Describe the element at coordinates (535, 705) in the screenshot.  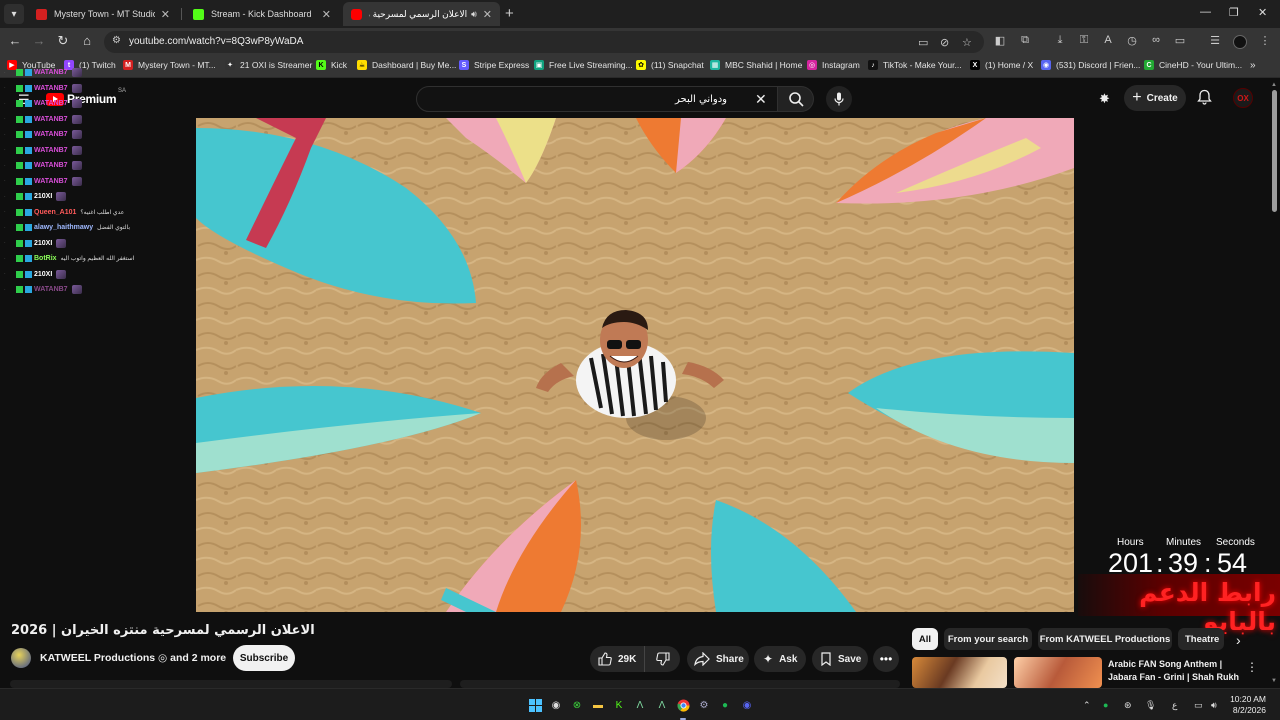
I see `windows-start-icon` at that location.